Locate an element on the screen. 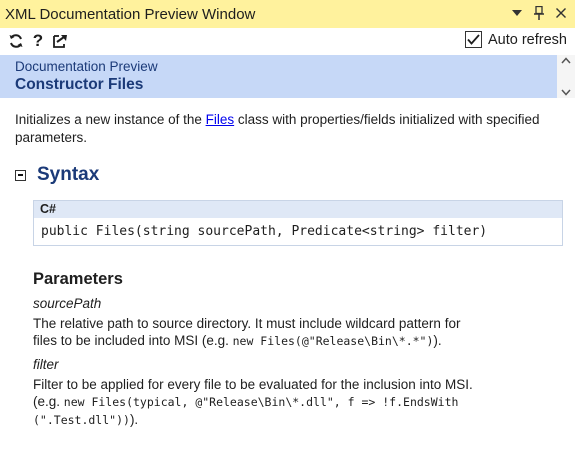 The width and height of the screenshot is (575, 470). refresh-icon is located at coordinates (16, 41).